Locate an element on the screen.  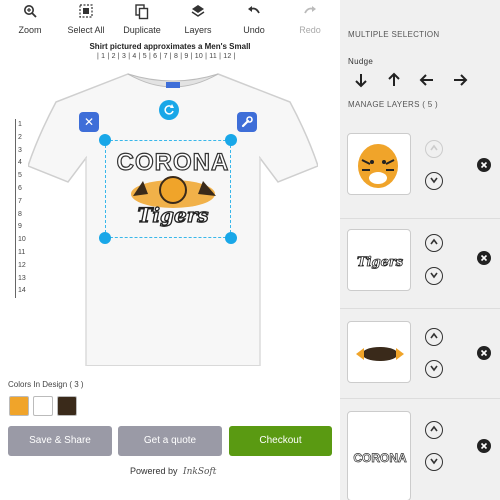
delete-selection-button: ✕ is located at coordinates (89, 122).